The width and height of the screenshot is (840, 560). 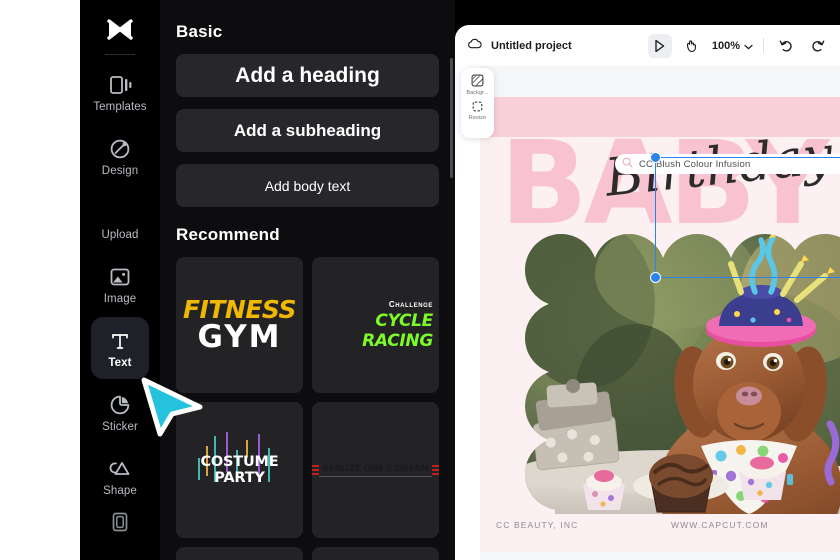 I want to click on panel-scrollbar, so click(x=451, y=118).